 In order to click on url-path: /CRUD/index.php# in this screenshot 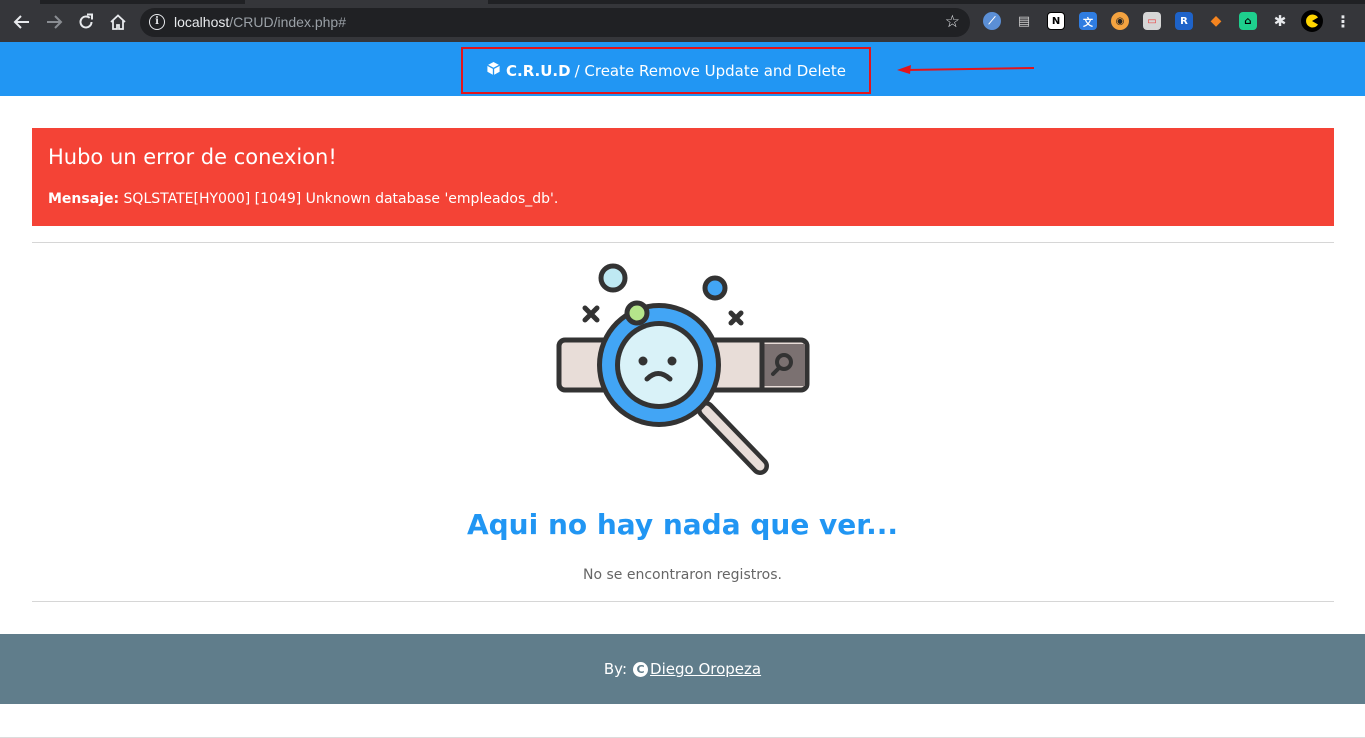, I will do `click(287, 22)`.